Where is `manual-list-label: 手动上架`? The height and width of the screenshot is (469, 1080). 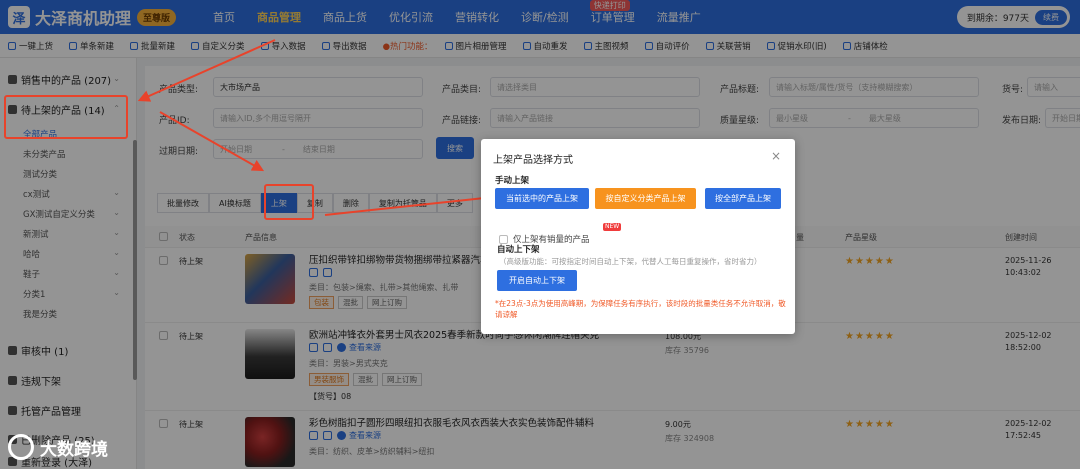 manual-list-label: 手动上架 is located at coordinates (512, 181).